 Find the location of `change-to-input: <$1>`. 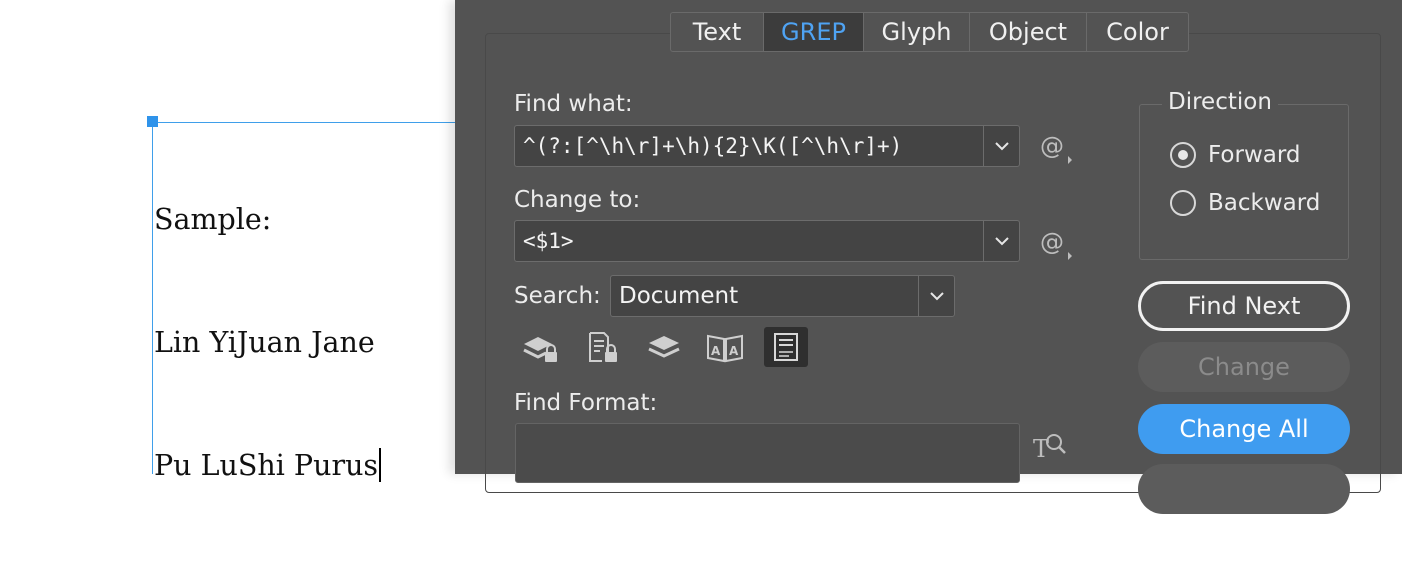

change-to-input: <$1> is located at coordinates (749, 241).